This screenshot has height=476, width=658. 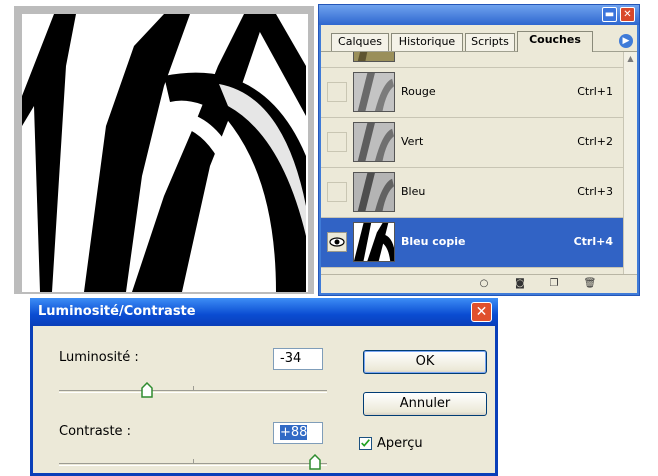 I want to click on contrast-input-value: +88, so click(x=294, y=432).